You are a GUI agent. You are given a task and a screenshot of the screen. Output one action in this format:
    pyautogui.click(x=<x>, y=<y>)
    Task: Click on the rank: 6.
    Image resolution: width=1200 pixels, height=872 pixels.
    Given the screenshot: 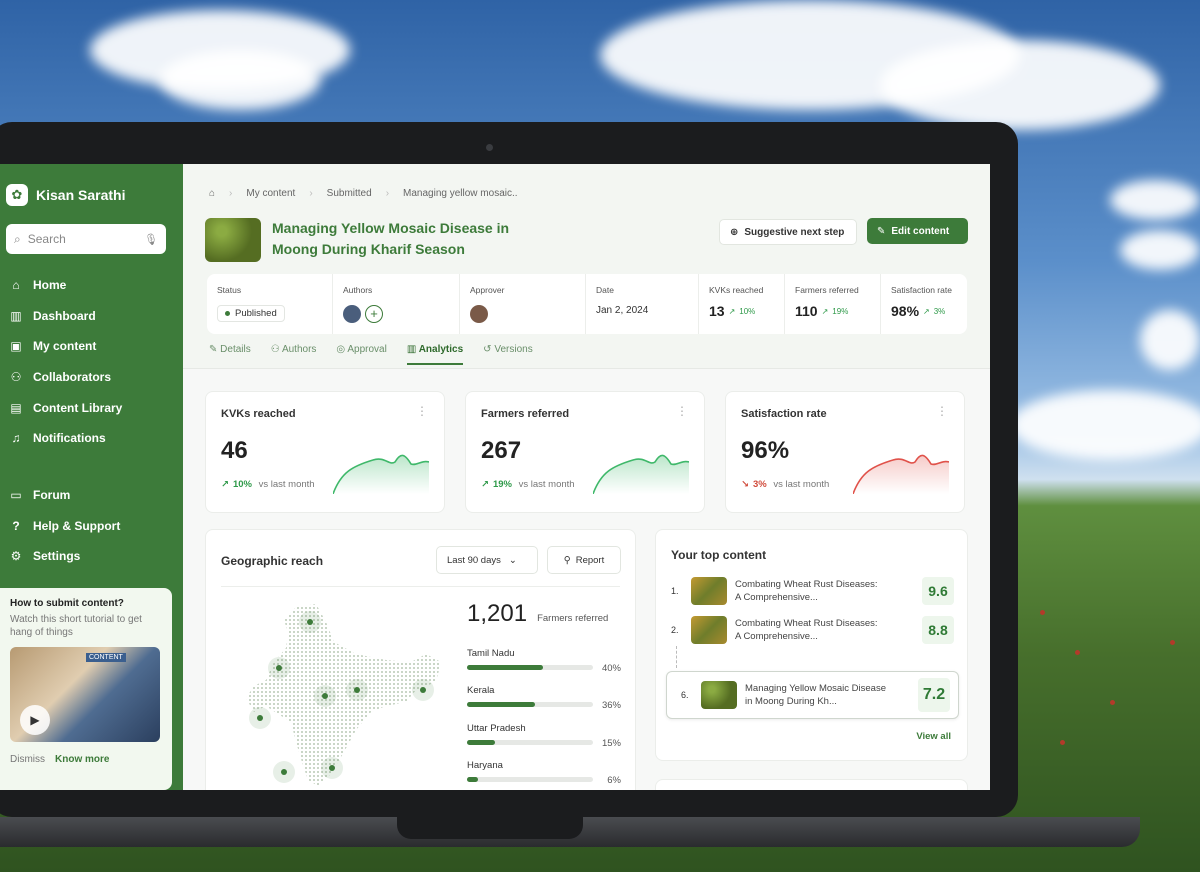 What is the action you would take?
    pyautogui.click(x=685, y=695)
    